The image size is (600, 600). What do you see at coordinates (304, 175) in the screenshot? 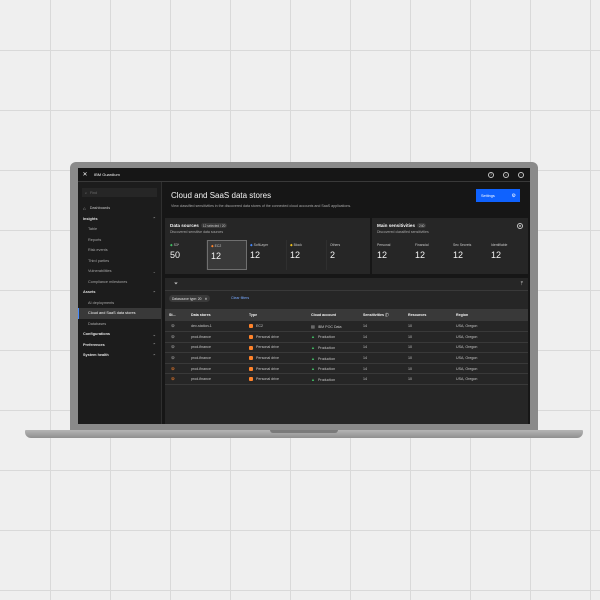
I see `top-bar: ✕ IBM Guardium ? • ◦` at bounding box center [304, 175].